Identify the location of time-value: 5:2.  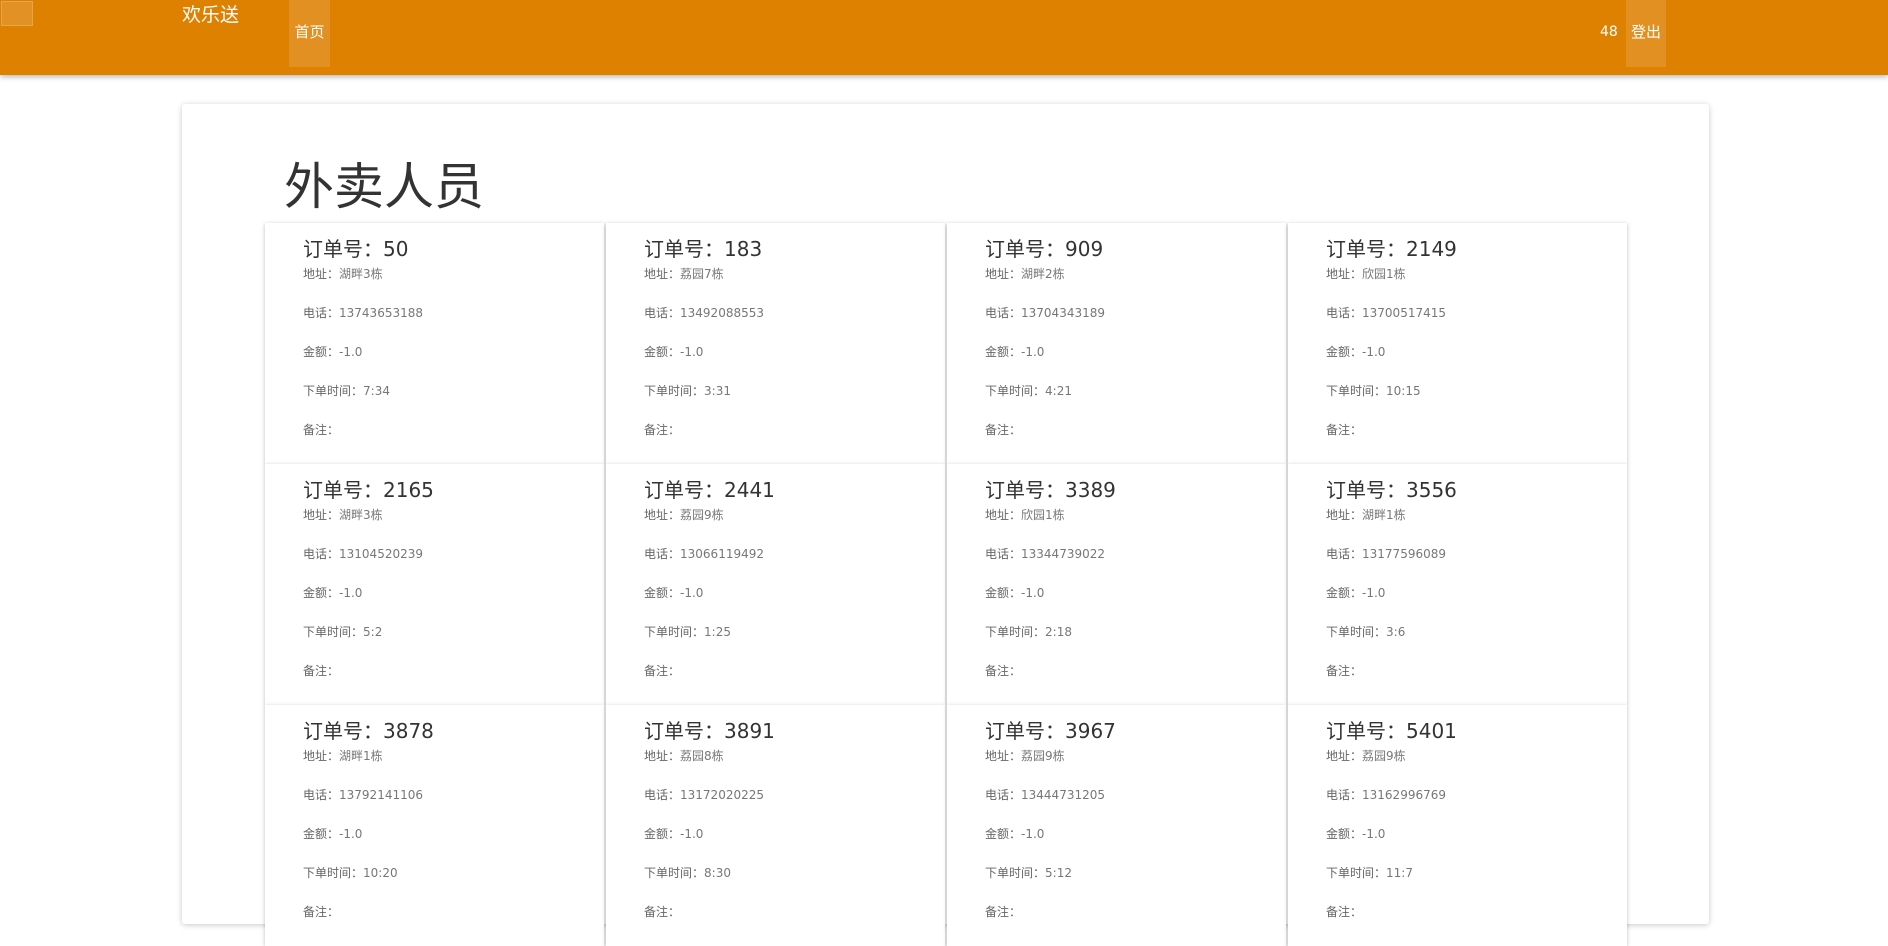
(373, 632).